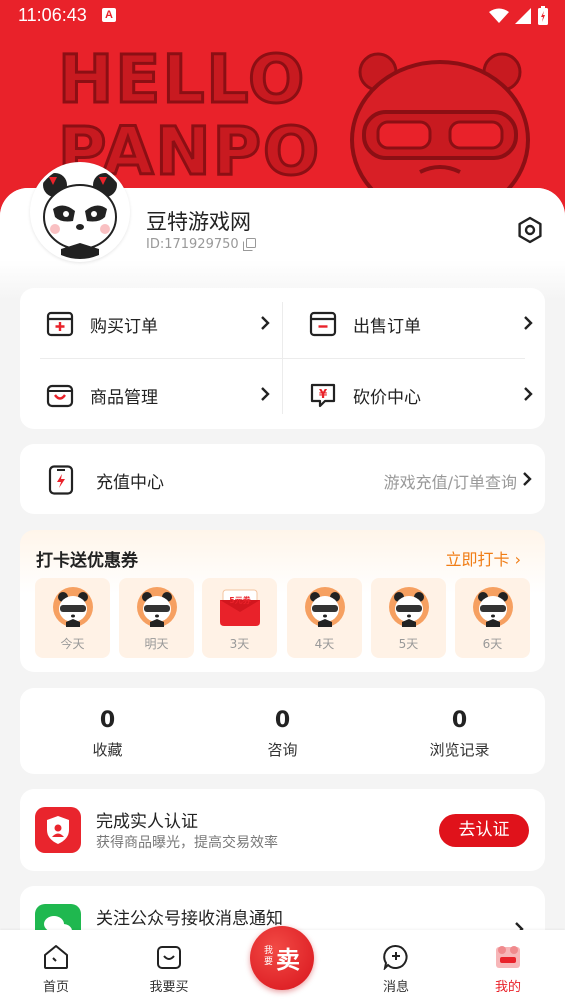 The image size is (565, 1004). What do you see at coordinates (484, 558) in the screenshot?
I see `checkin-now-link: 立即打卡 ›` at bounding box center [484, 558].